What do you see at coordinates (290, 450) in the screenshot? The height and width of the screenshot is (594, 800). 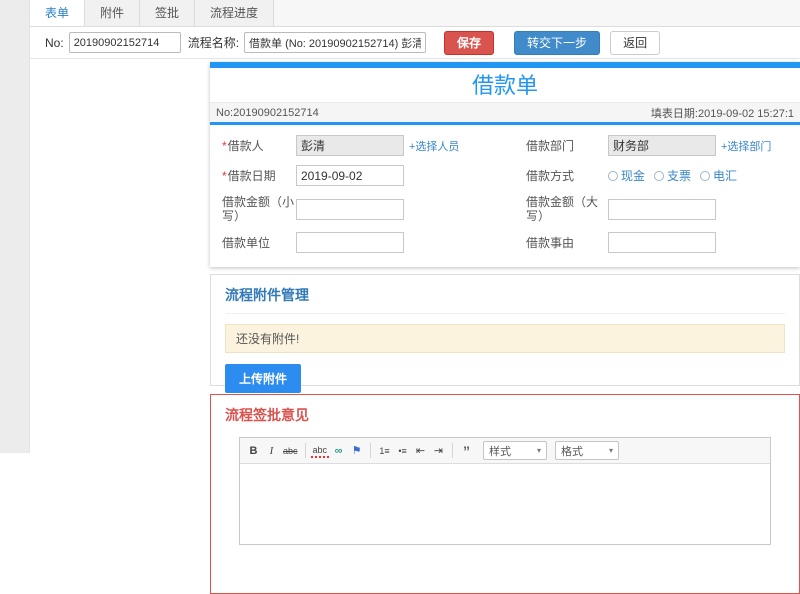 I see `strikethrough-button: abc` at bounding box center [290, 450].